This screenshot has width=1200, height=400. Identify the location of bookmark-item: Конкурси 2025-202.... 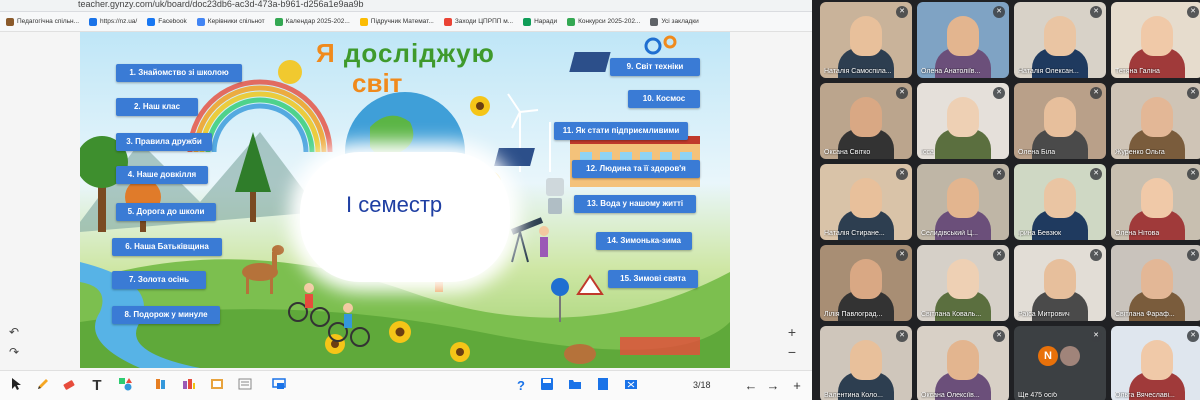
(604, 21).